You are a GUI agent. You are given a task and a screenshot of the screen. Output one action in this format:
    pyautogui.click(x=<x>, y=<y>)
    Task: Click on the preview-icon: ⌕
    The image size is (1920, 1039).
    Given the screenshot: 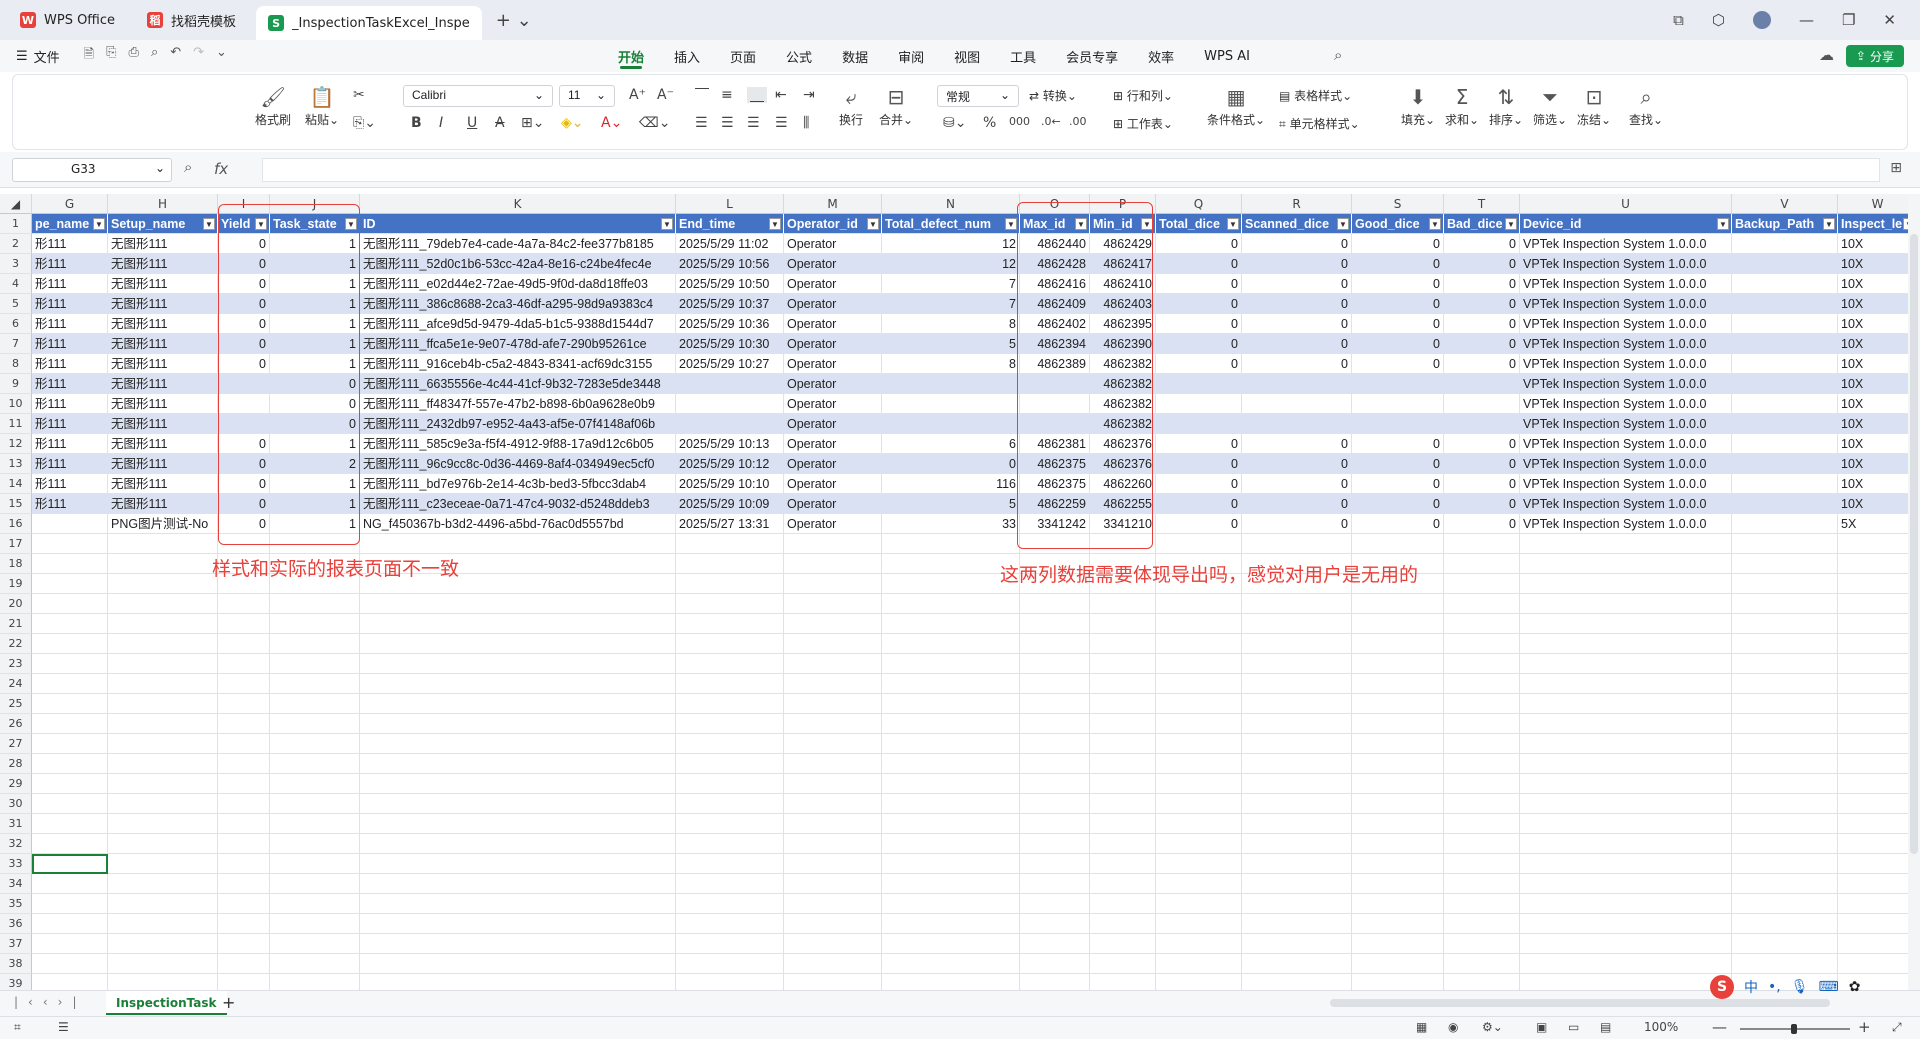 What is the action you would take?
    pyautogui.click(x=154, y=56)
    